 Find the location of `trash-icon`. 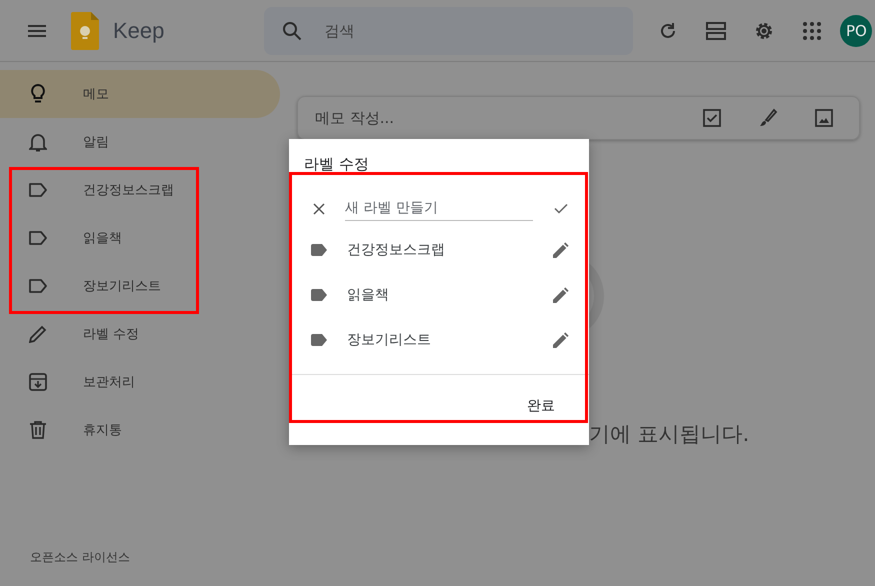

trash-icon is located at coordinates (38, 430).